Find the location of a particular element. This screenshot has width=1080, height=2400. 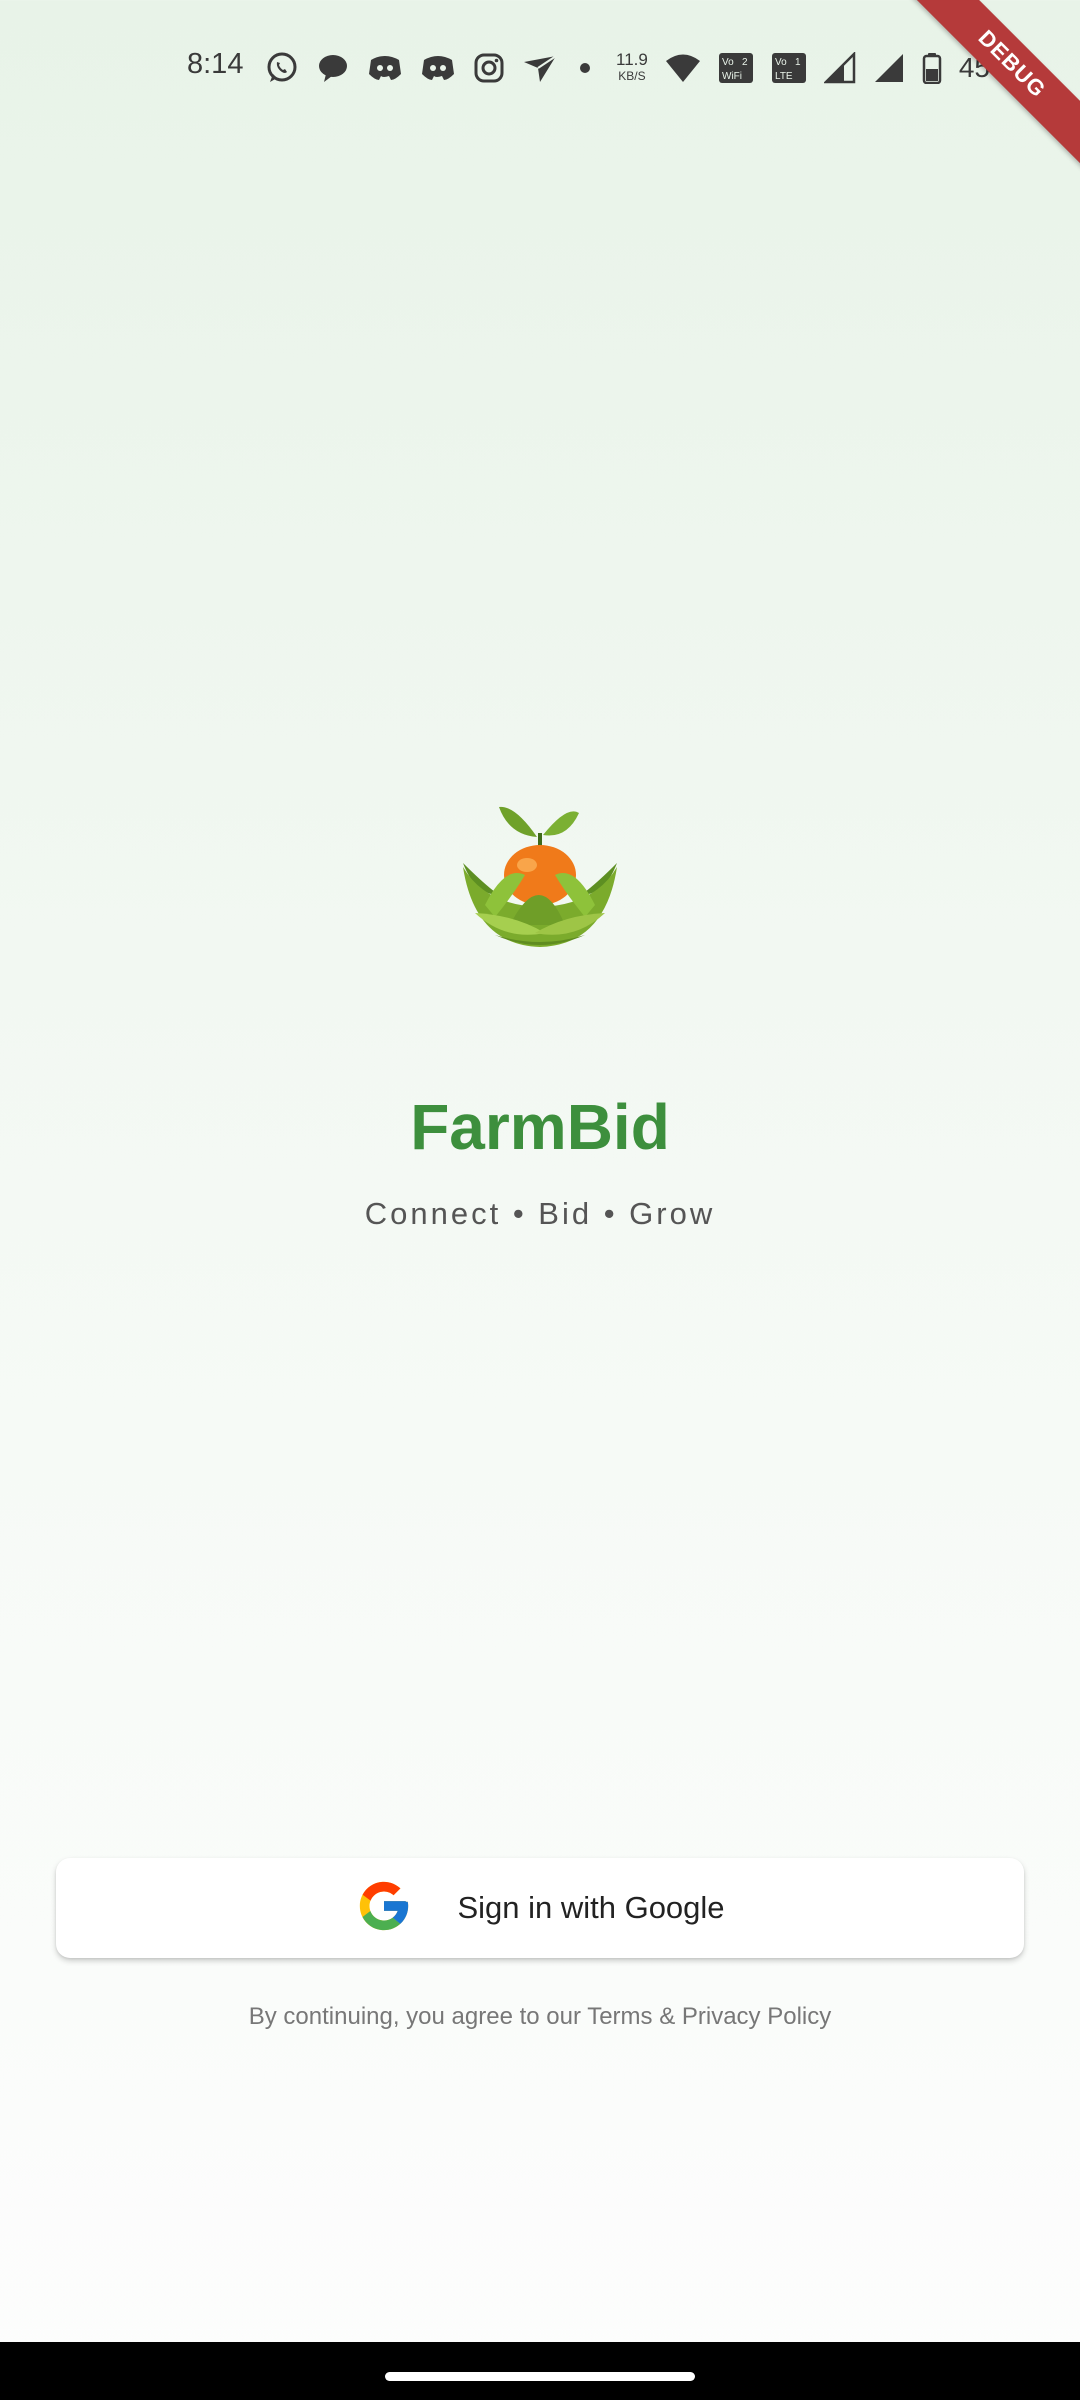

network-speed-value: 11.9 is located at coordinates (632, 59).